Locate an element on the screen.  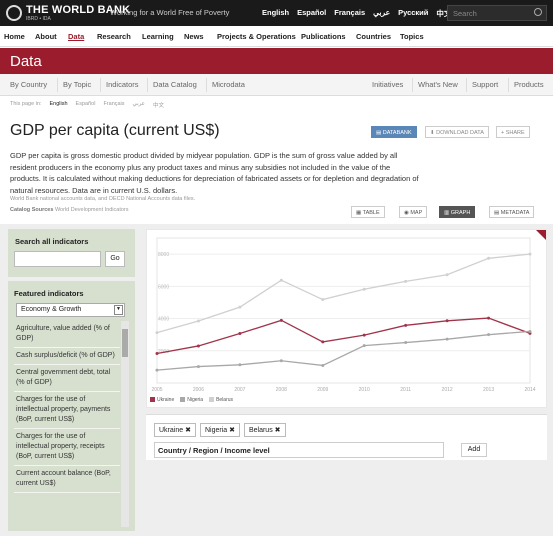
indicator-item: Cash surplus/deficit (% of GDP) is located at coordinates (67, 356).